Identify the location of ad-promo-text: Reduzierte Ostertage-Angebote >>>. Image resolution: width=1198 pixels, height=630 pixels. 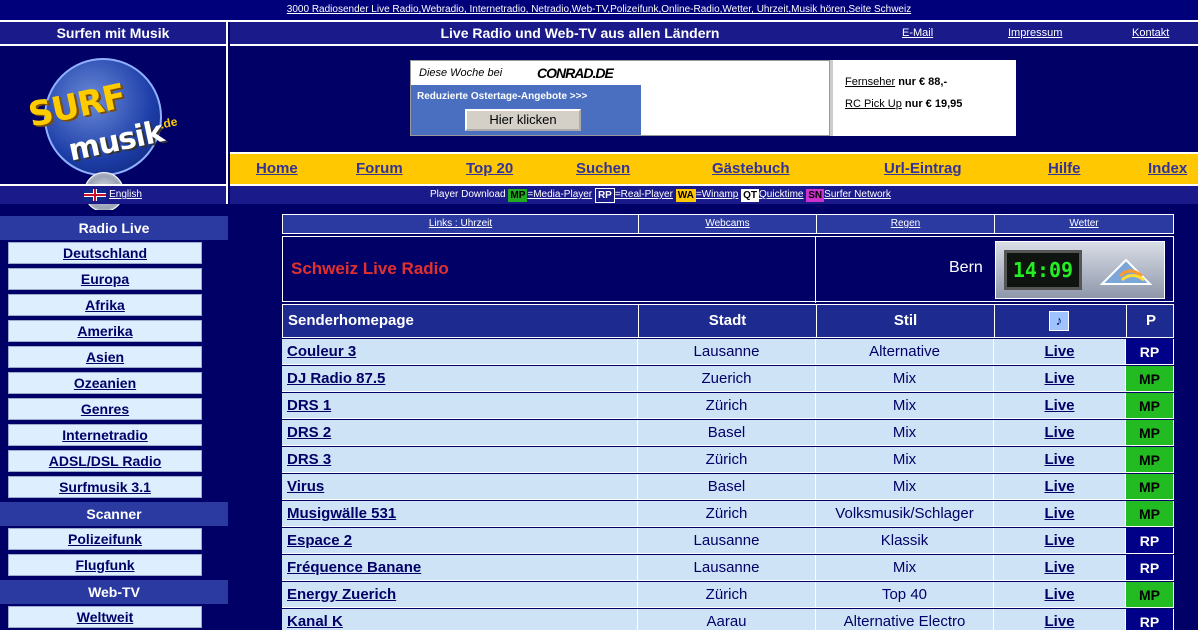
(502, 96).